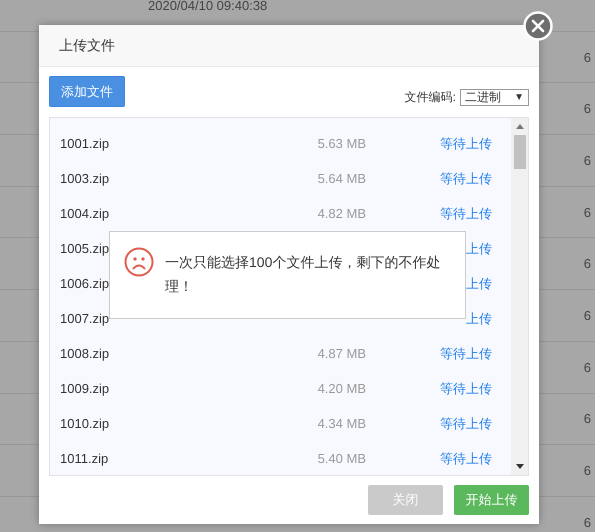 This screenshot has width=595, height=532. Describe the element at coordinates (85, 248) in the screenshot. I see `file-name: 1005.zip` at that location.